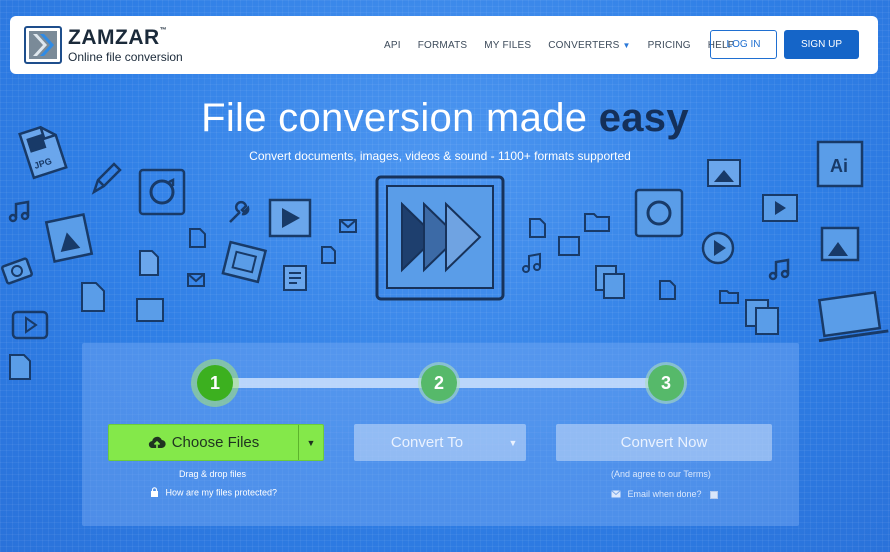 This screenshot has width=890, height=552. I want to click on refresh-icon-right, so click(659, 213).